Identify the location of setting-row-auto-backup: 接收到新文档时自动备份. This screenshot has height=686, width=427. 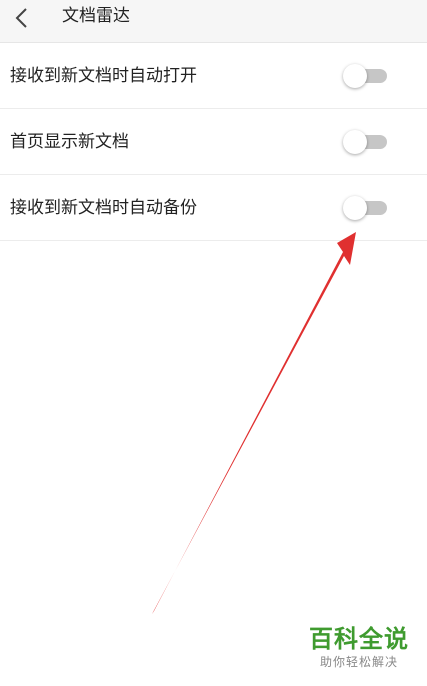
(213, 208).